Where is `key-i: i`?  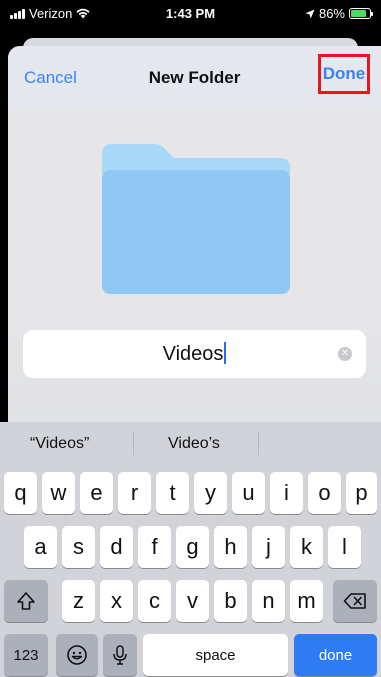
key-i: i is located at coordinates (286, 493).